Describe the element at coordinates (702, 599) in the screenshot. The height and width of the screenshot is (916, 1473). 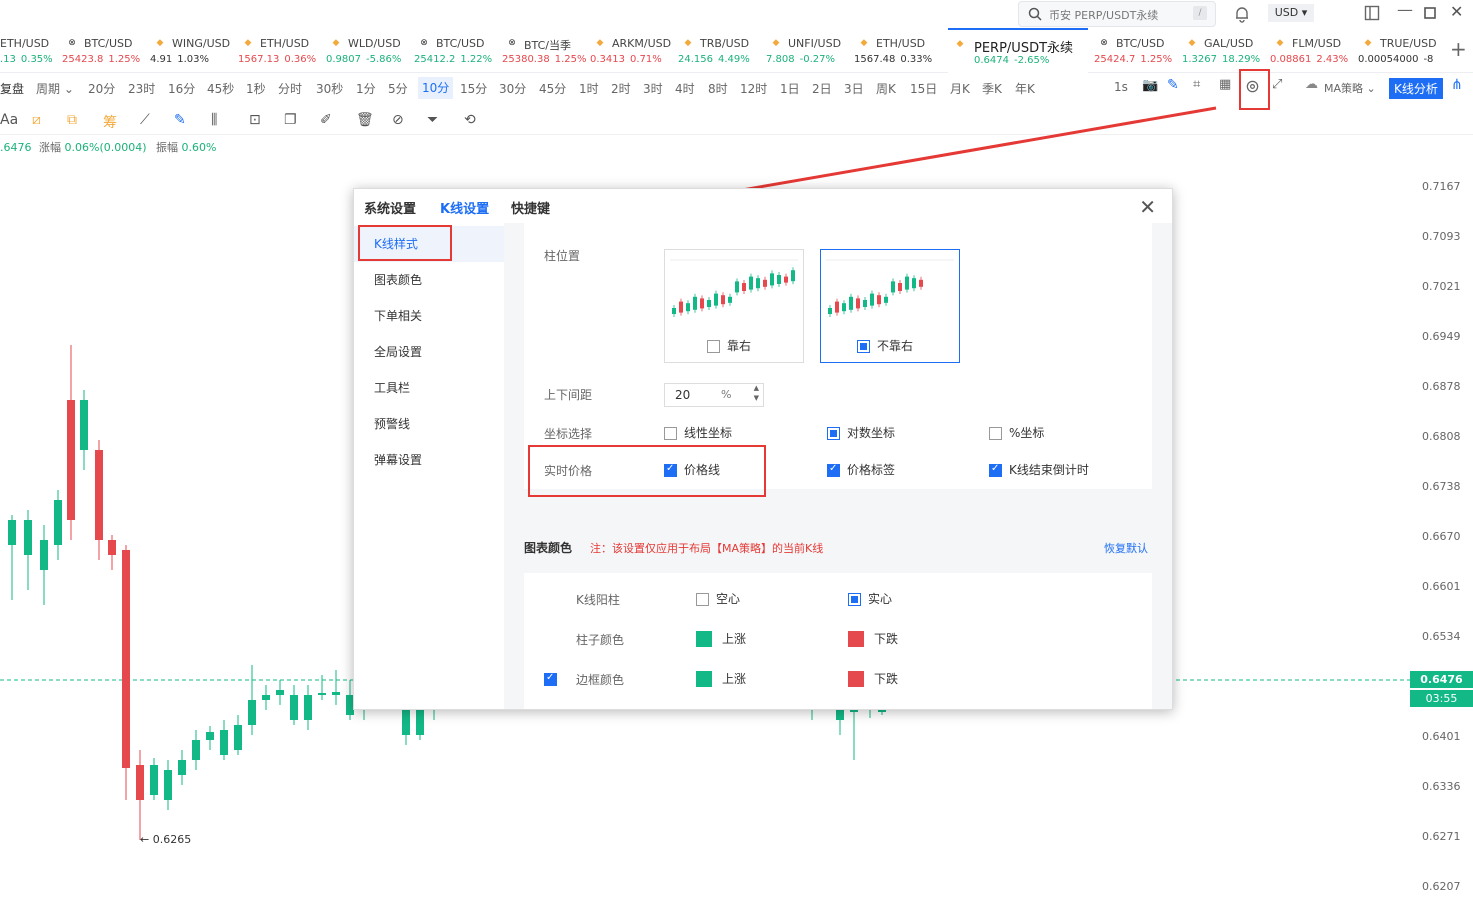
I see `kline-up-hollow-checkbox` at that location.